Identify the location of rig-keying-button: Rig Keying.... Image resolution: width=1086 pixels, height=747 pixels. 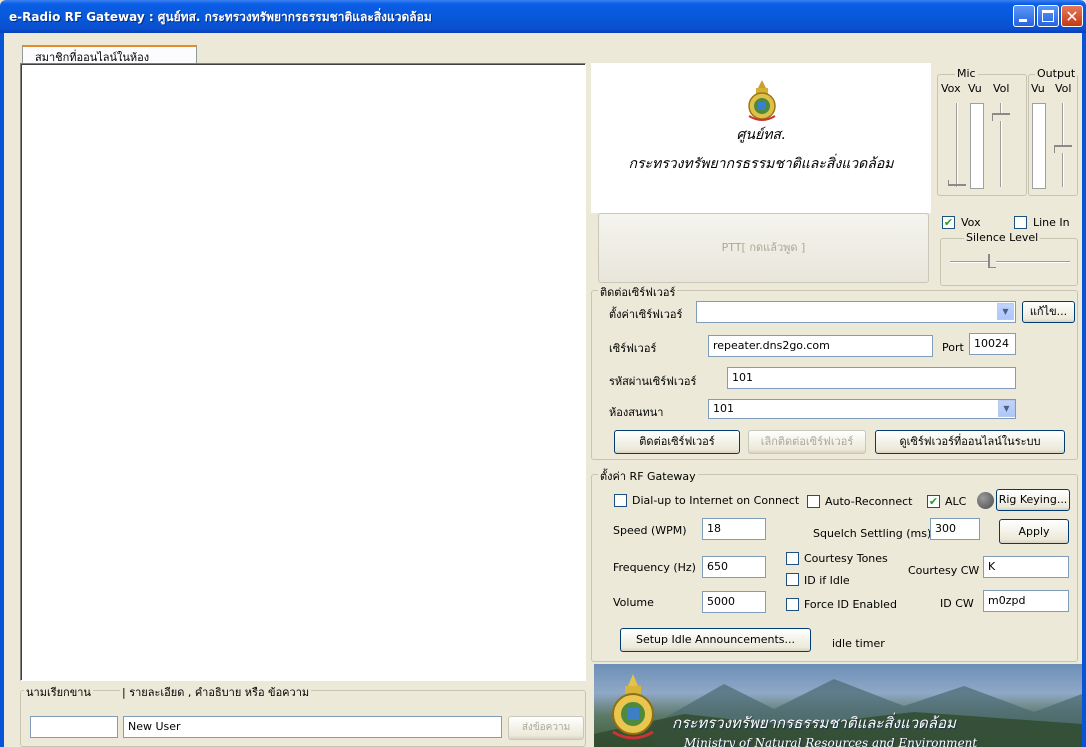
(1033, 500).